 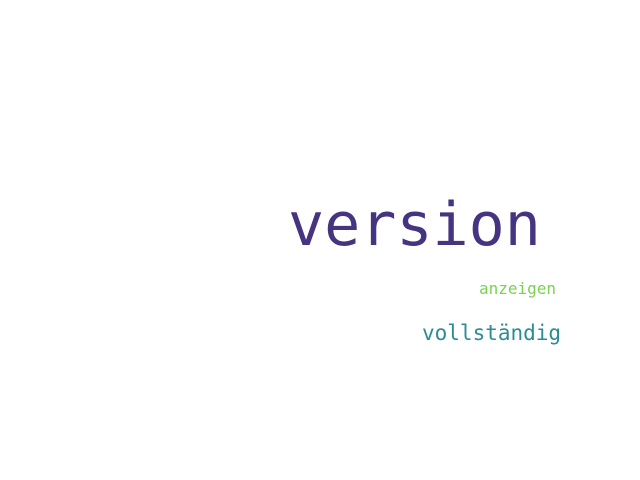 What do you see at coordinates (518, 288) in the screenshot?
I see `word-anzeigen: anzeigen` at bounding box center [518, 288].